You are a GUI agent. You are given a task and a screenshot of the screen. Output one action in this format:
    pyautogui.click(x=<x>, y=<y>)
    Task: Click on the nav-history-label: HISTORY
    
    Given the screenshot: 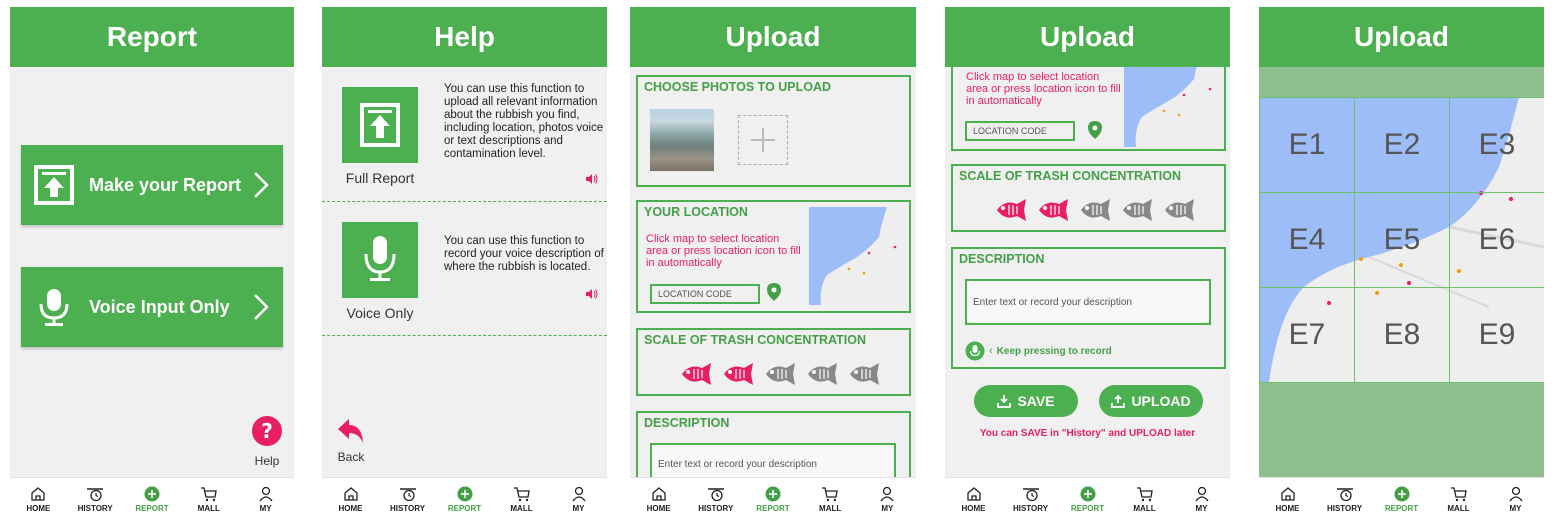 What is the action you would take?
    pyautogui.click(x=1030, y=508)
    